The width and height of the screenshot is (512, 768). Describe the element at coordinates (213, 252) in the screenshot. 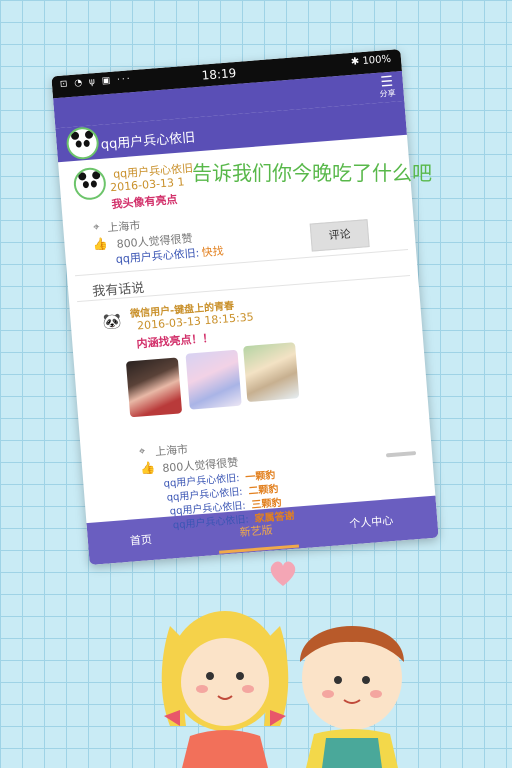

I see `comment-text: 快找` at that location.